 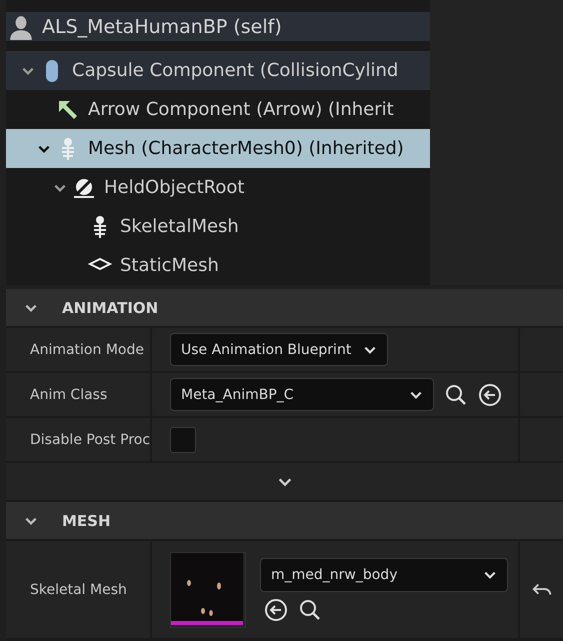 I want to click on person-icon, so click(x=21, y=27).